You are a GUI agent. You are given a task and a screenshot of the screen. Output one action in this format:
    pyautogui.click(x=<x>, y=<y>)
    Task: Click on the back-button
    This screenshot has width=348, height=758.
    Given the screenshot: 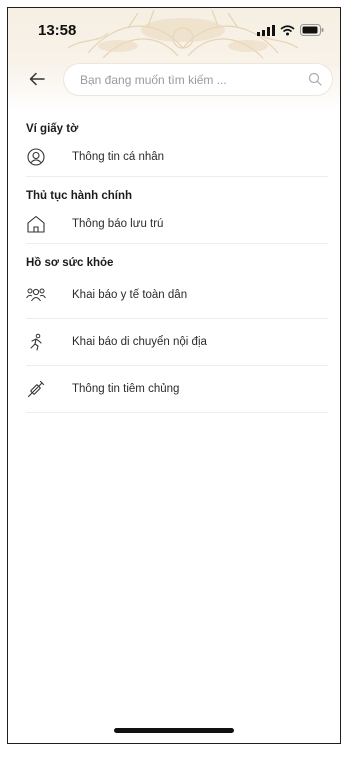 What is the action you would take?
    pyautogui.click(x=37, y=79)
    